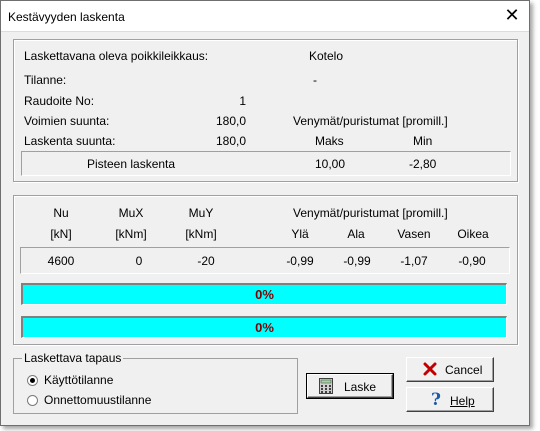  What do you see at coordinates (423, 141) in the screenshot?
I see `min-label: Min` at bounding box center [423, 141].